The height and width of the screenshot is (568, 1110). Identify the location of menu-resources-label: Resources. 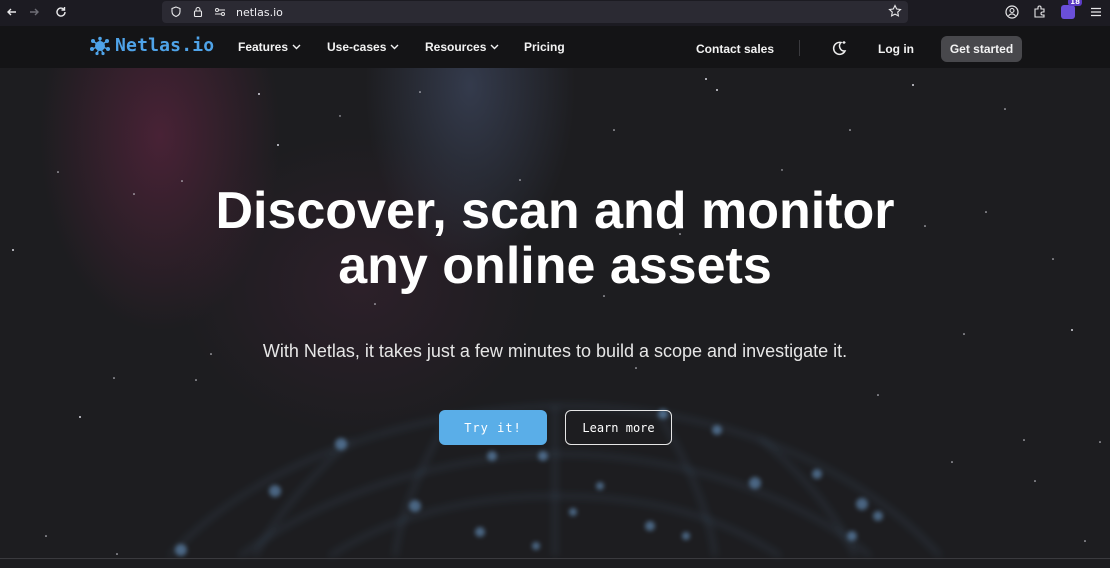
(456, 47).